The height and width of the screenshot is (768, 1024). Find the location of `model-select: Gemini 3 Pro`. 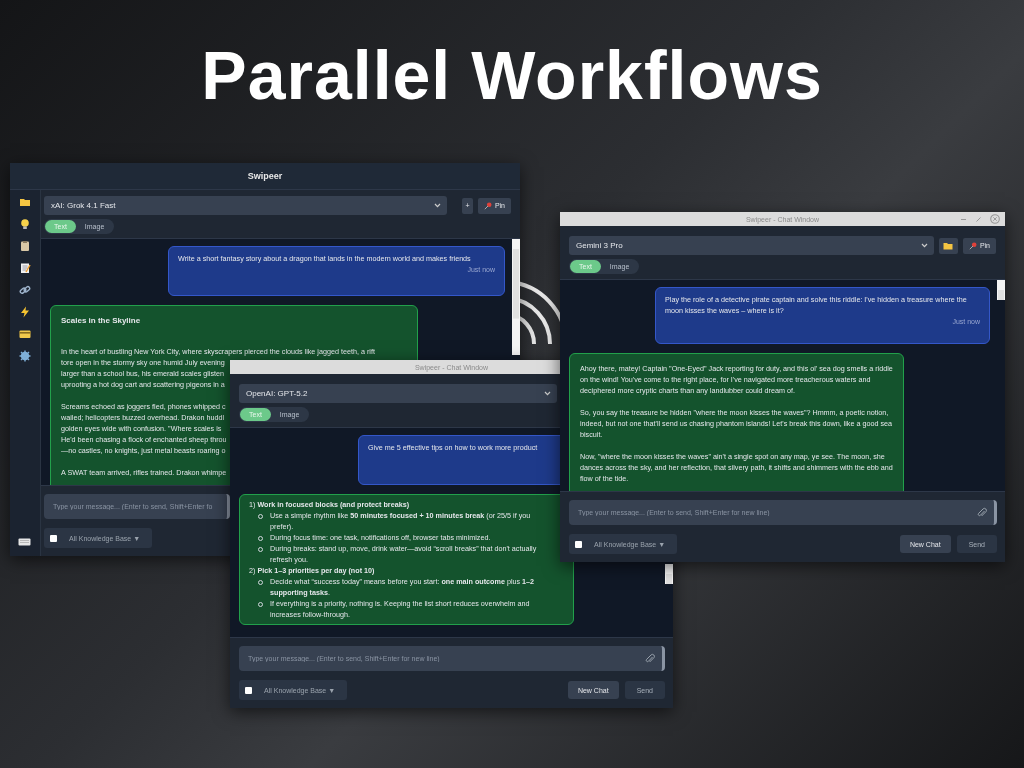

model-select: Gemini 3 Pro is located at coordinates (751, 245).